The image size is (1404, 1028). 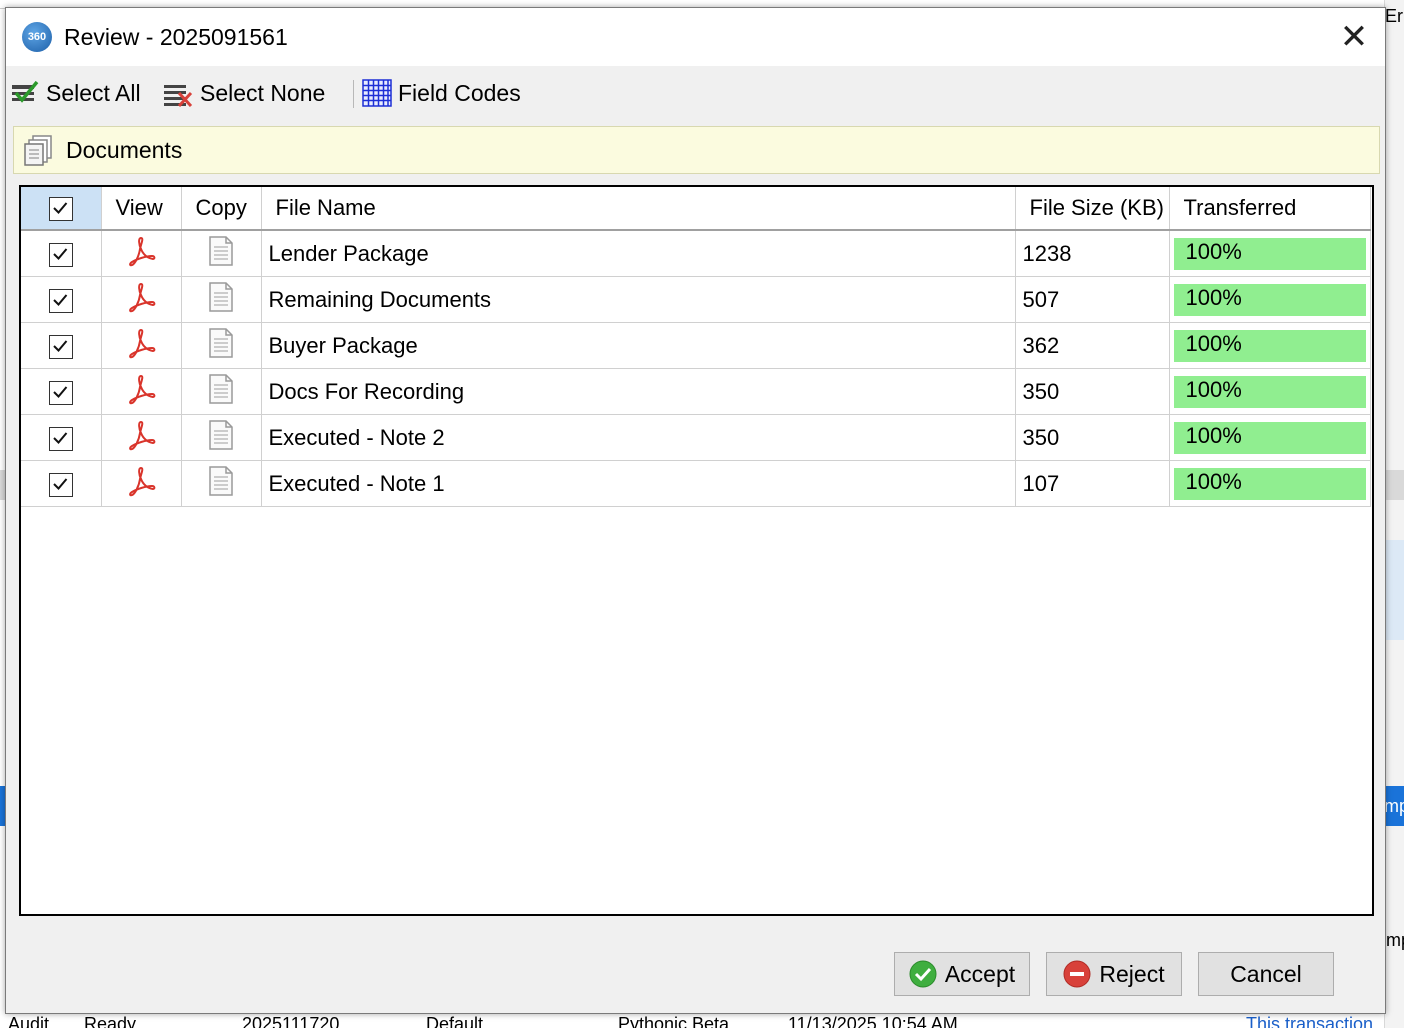 I want to click on background-cell: 2025111720, so click(x=291, y=1021).